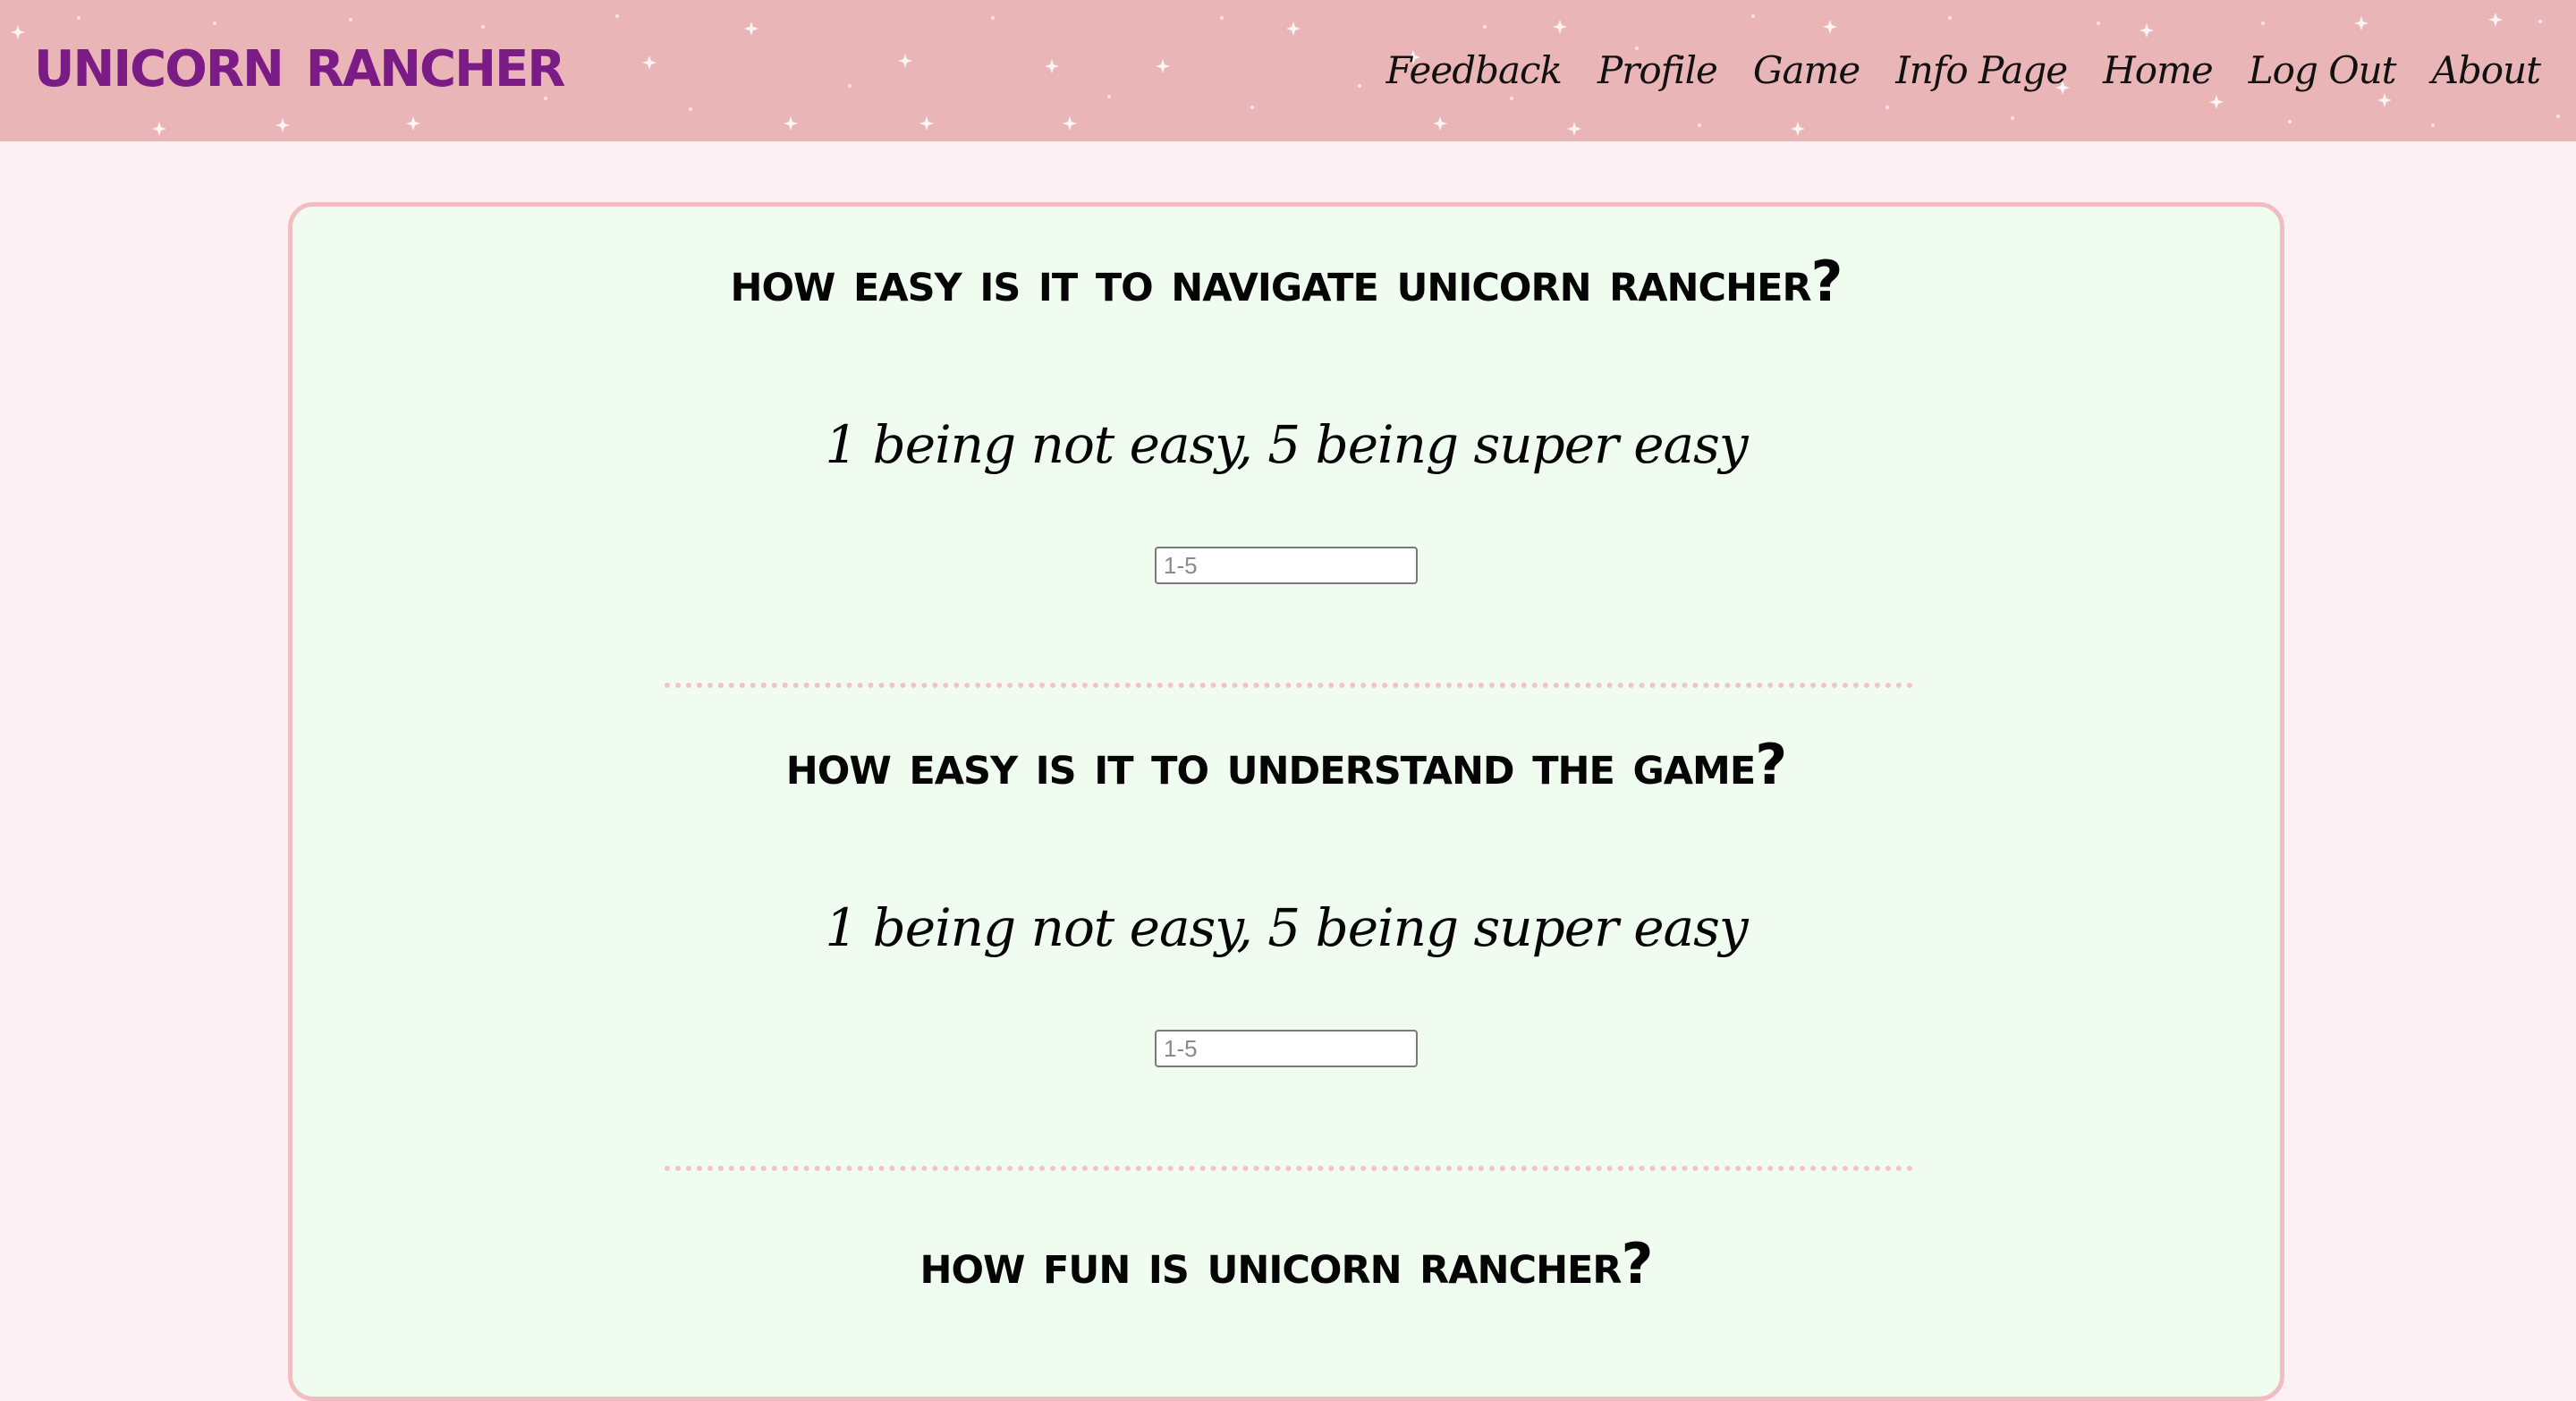 Image resolution: width=2576 pixels, height=1401 pixels. Describe the element at coordinates (299, 62) in the screenshot. I see `site-logo: Unicorn Rancher` at that location.